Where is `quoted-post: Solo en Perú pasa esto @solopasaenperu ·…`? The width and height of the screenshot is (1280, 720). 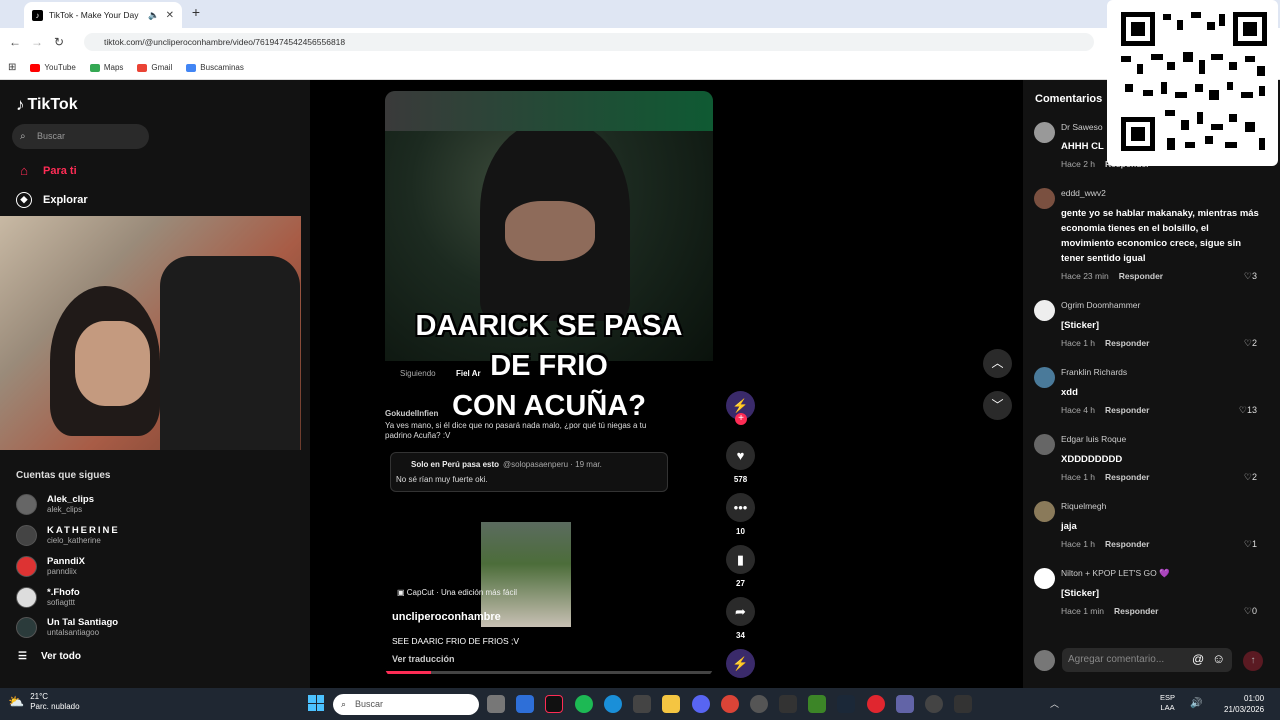 quoted-post: Solo en Perú pasa esto @solopasaenperu ·… is located at coordinates (529, 472).